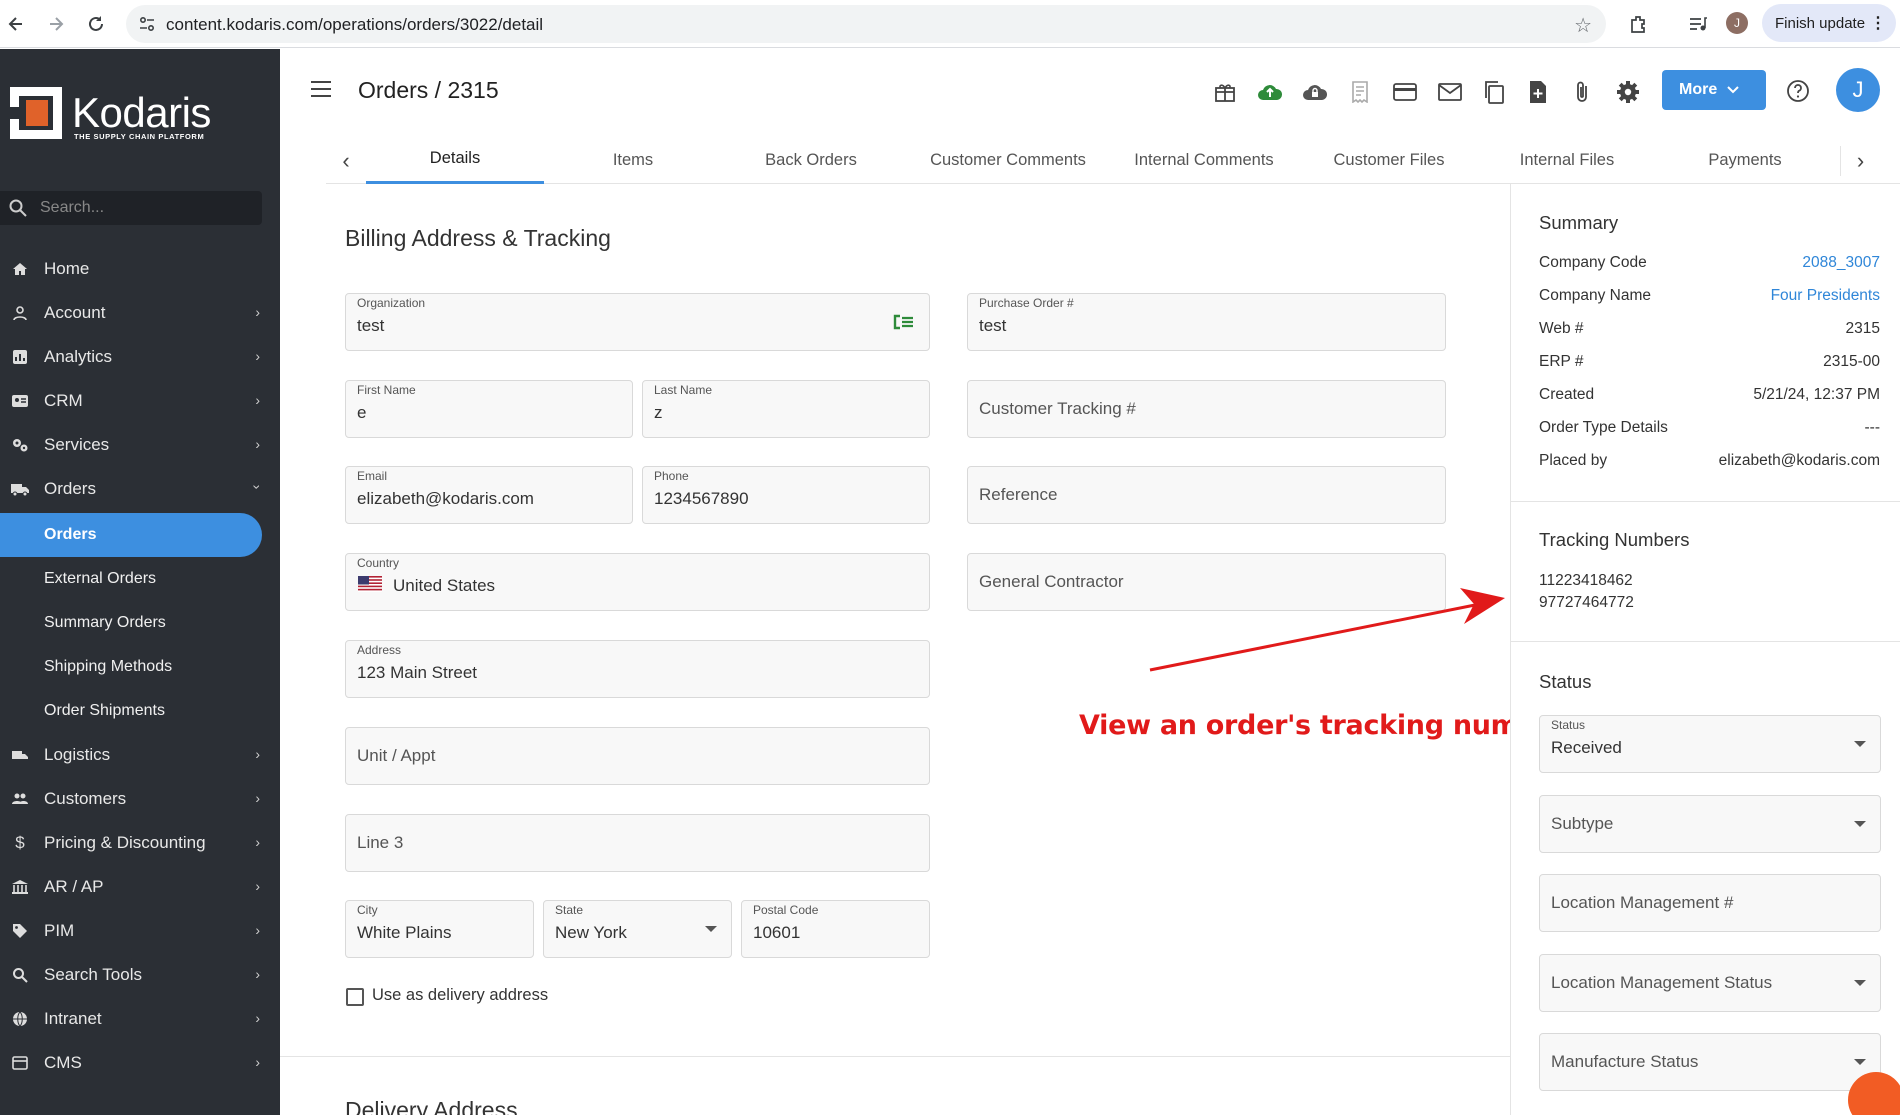  What do you see at coordinates (1798, 93) in the screenshot?
I see `help-icon` at bounding box center [1798, 93].